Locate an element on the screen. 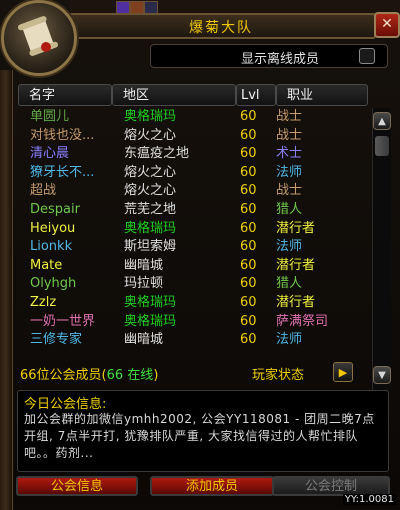  member-name: 单圆儿 is located at coordinates (50, 116).